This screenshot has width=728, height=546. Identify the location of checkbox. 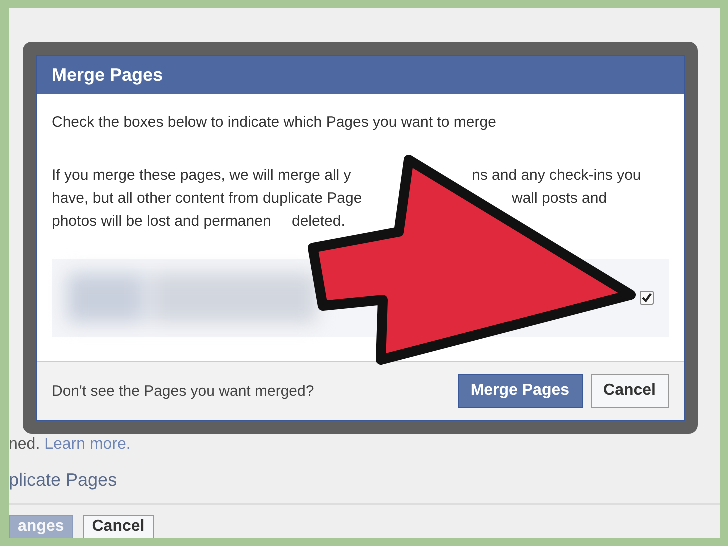
(647, 298).